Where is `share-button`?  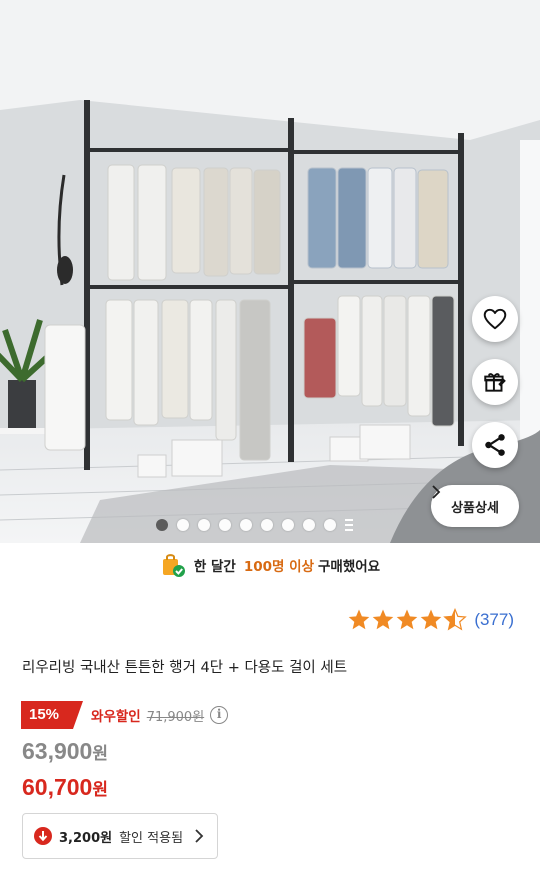 share-button is located at coordinates (495, 445).